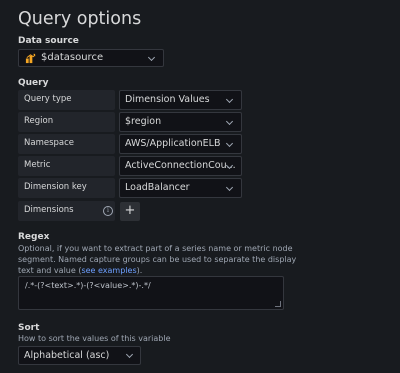  What do you see at coordinates (29, 328) in the screenshot?
I see `sort-label: Sort` at bounding box center [29, 328].